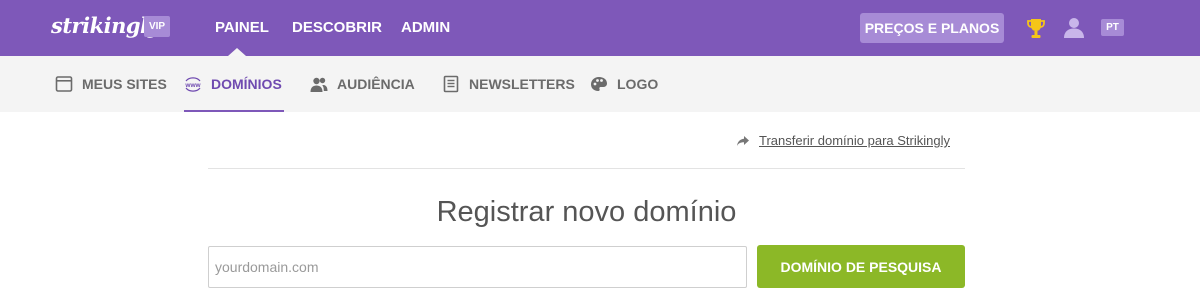 The image size is (1200, 295). What do you see at coordinates (522, 84) in the screenshot?
I see `subnav-label: NEWSLETTERS` at bounding box center [522, 84].